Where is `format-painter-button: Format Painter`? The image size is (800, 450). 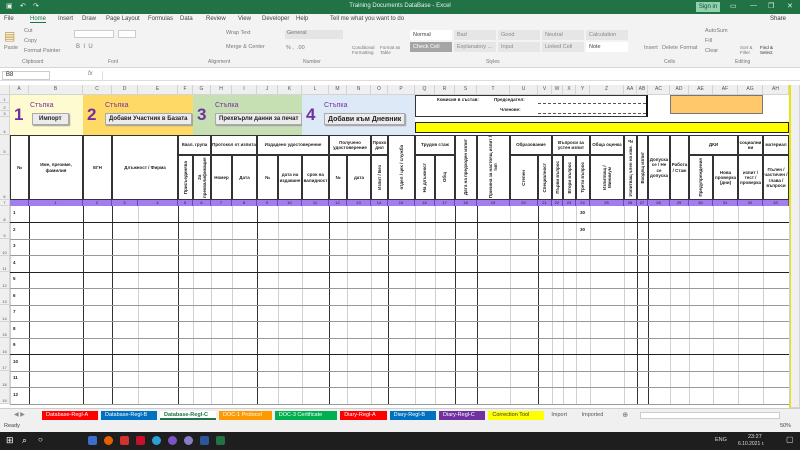 format-painter-button: Format Painter is located at coordinates (42, 51).